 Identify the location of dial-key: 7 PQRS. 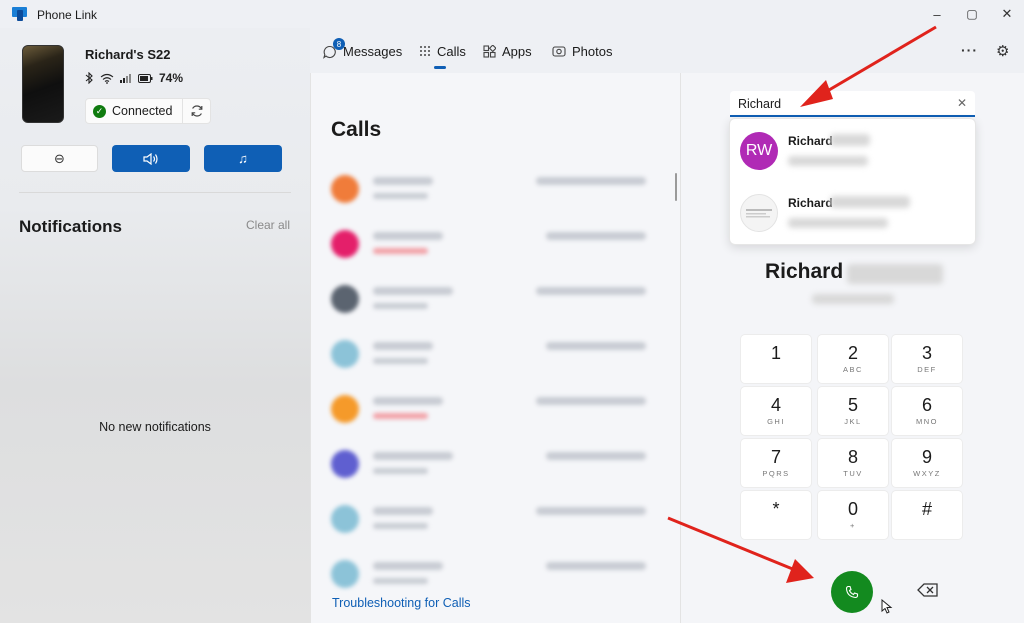
(776, 463).